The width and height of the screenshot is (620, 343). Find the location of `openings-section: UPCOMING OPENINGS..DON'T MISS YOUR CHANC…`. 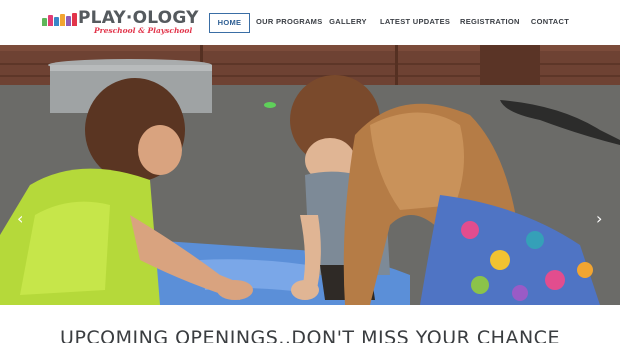

openings-section: UPCOMING OPENINGS..DON'T MISS YOUR CHANC… is located at coordinates (310, 324).